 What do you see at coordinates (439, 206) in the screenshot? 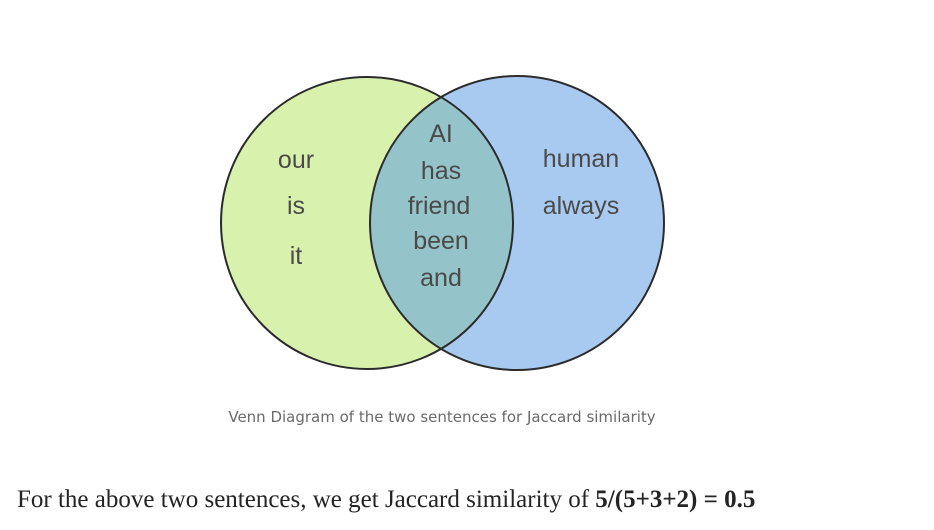
I see `intersection-word: friend` at bounding box center [439, 206].